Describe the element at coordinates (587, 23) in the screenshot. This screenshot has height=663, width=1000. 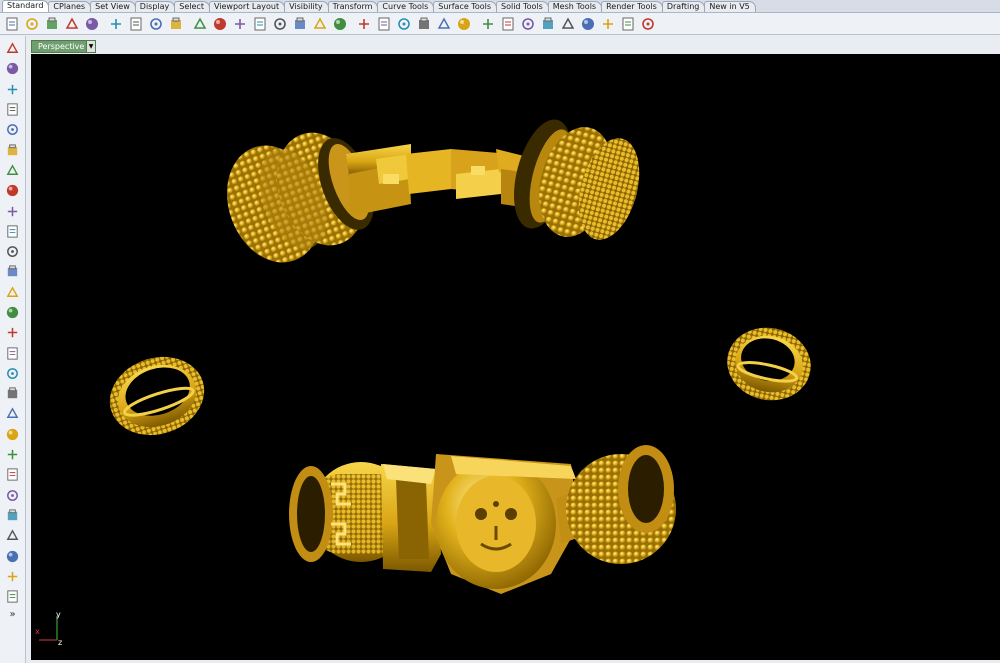
I see `material-icon` at that location.